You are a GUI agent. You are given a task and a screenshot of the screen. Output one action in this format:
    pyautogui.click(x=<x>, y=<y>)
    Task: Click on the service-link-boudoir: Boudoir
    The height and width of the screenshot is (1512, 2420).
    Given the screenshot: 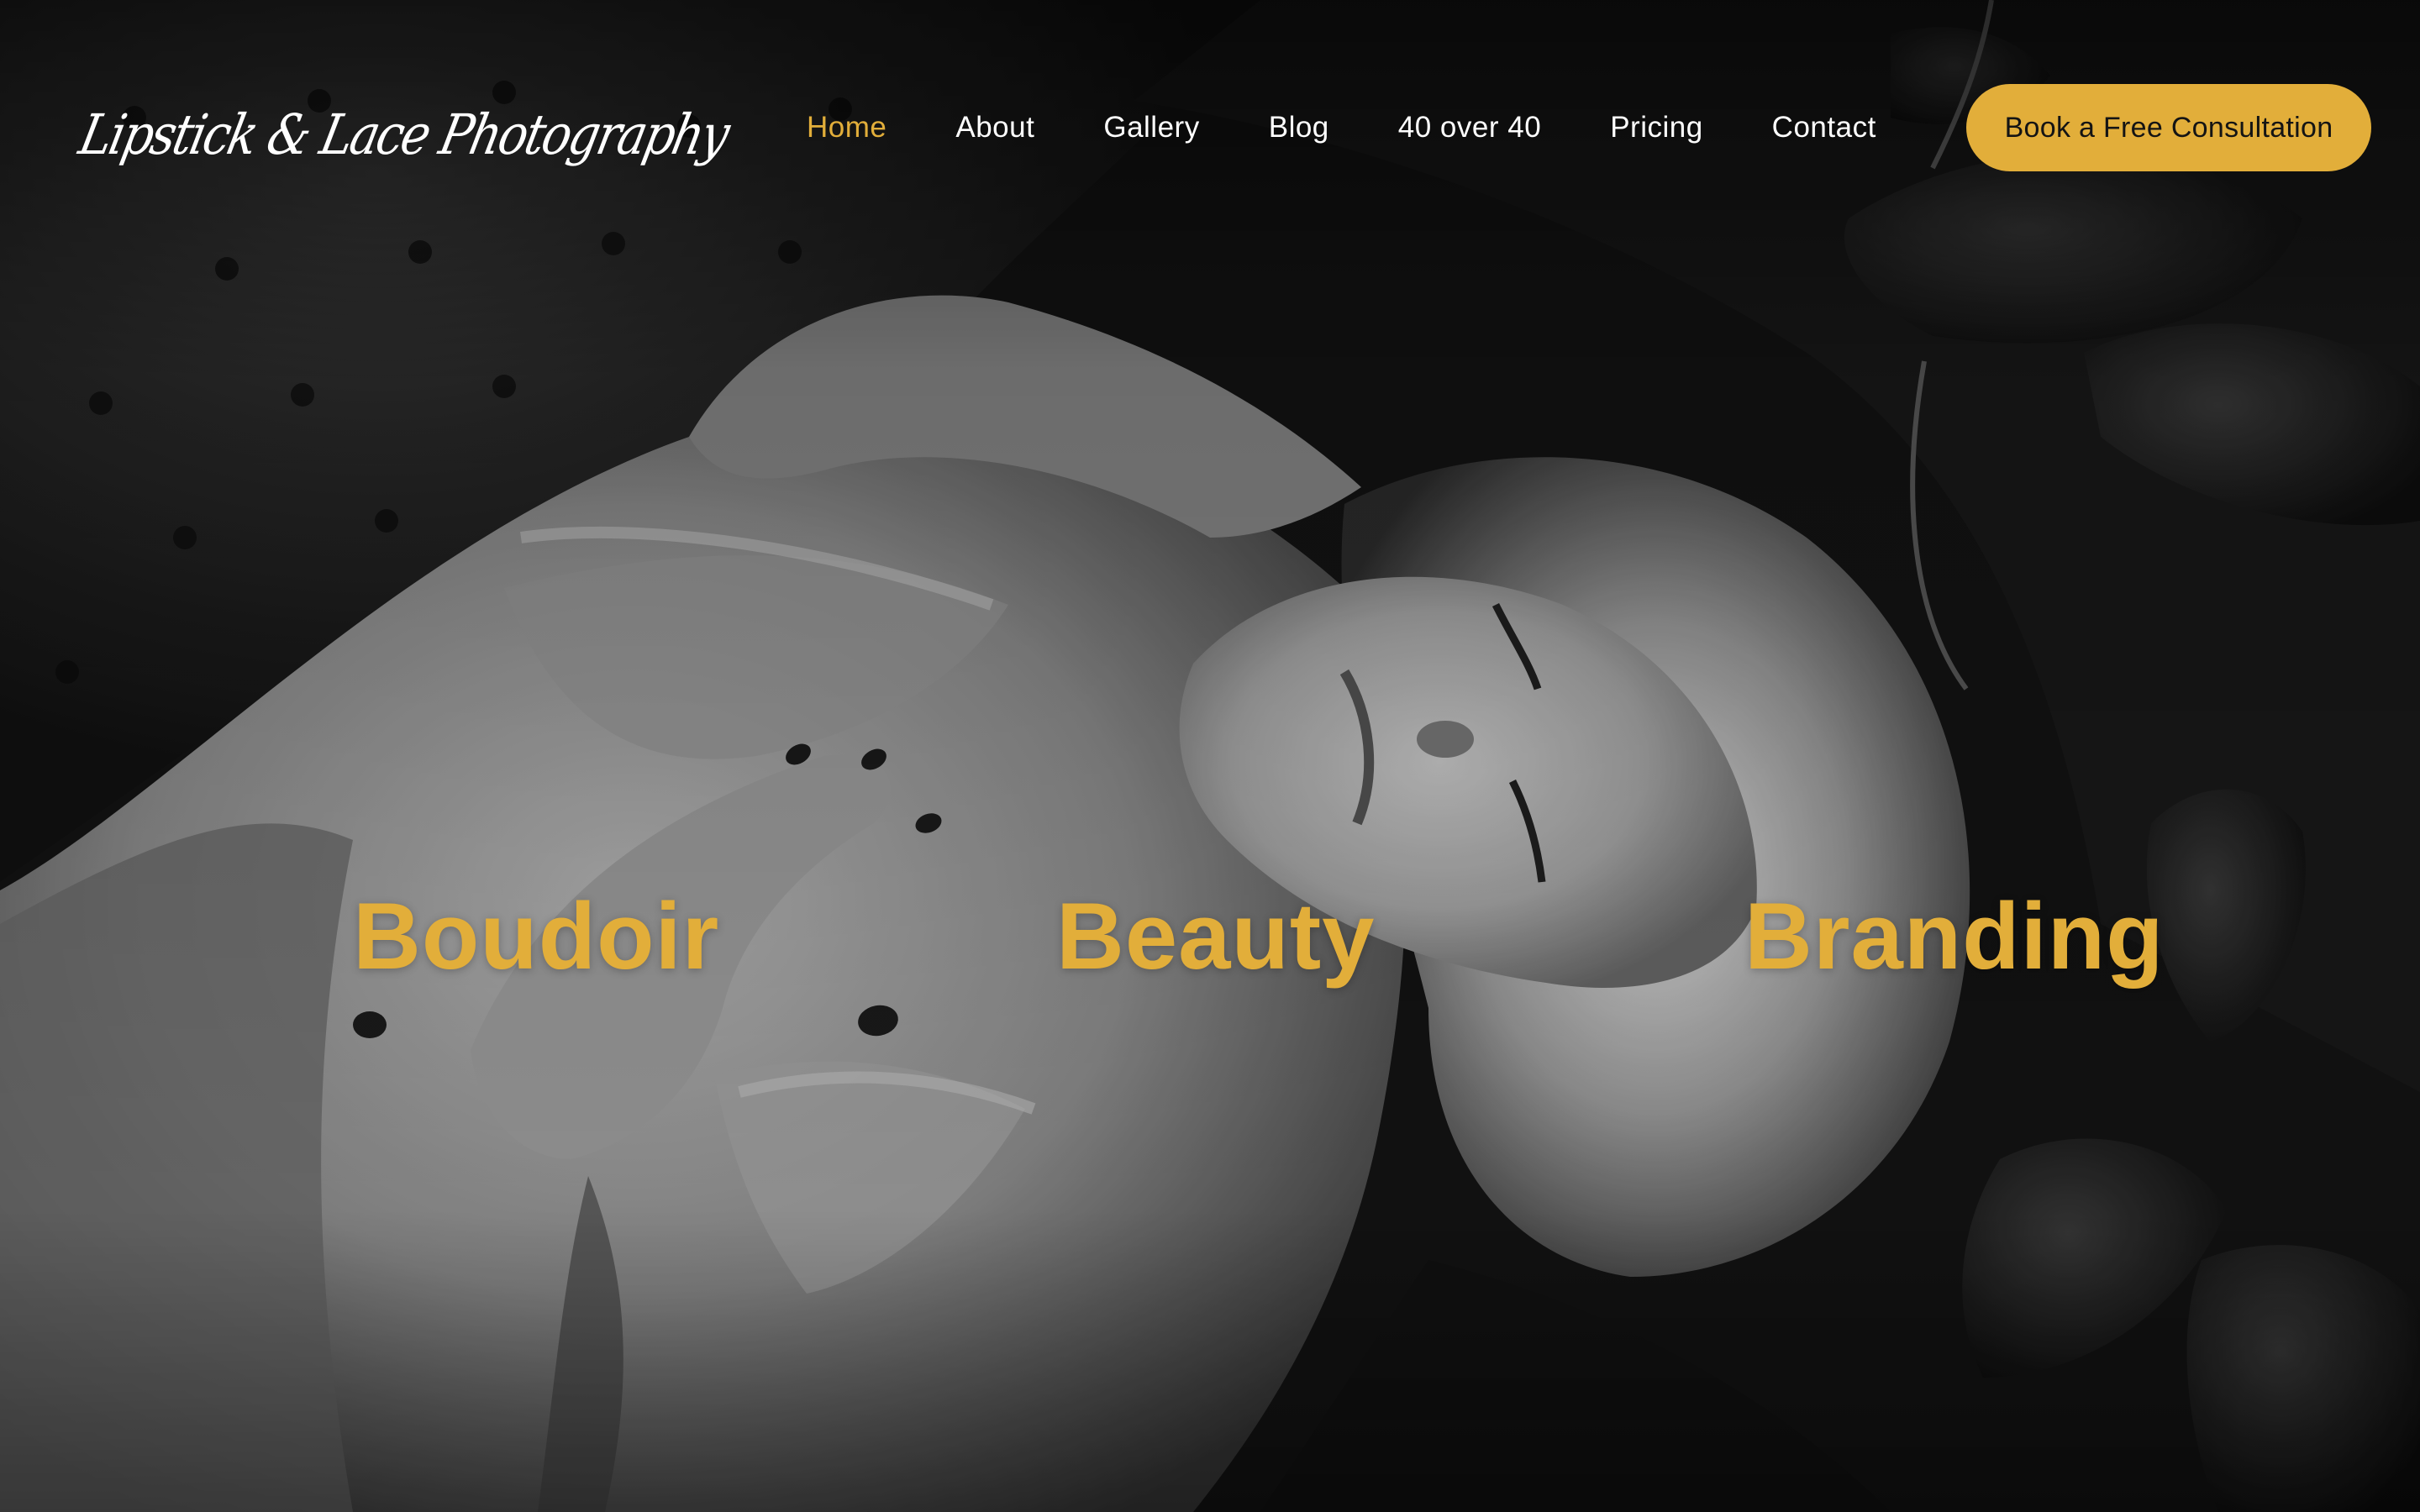 What is the action you would take?
    pyautogui.click(x=536, y=937)
    